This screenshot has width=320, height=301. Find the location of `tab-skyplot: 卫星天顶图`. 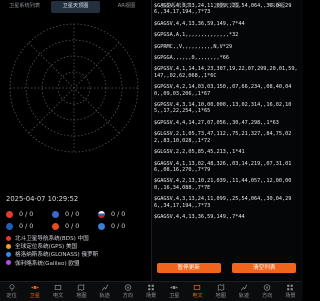

tab-skyplot: 卫星天顶图 is located at coordinates (75, 7).